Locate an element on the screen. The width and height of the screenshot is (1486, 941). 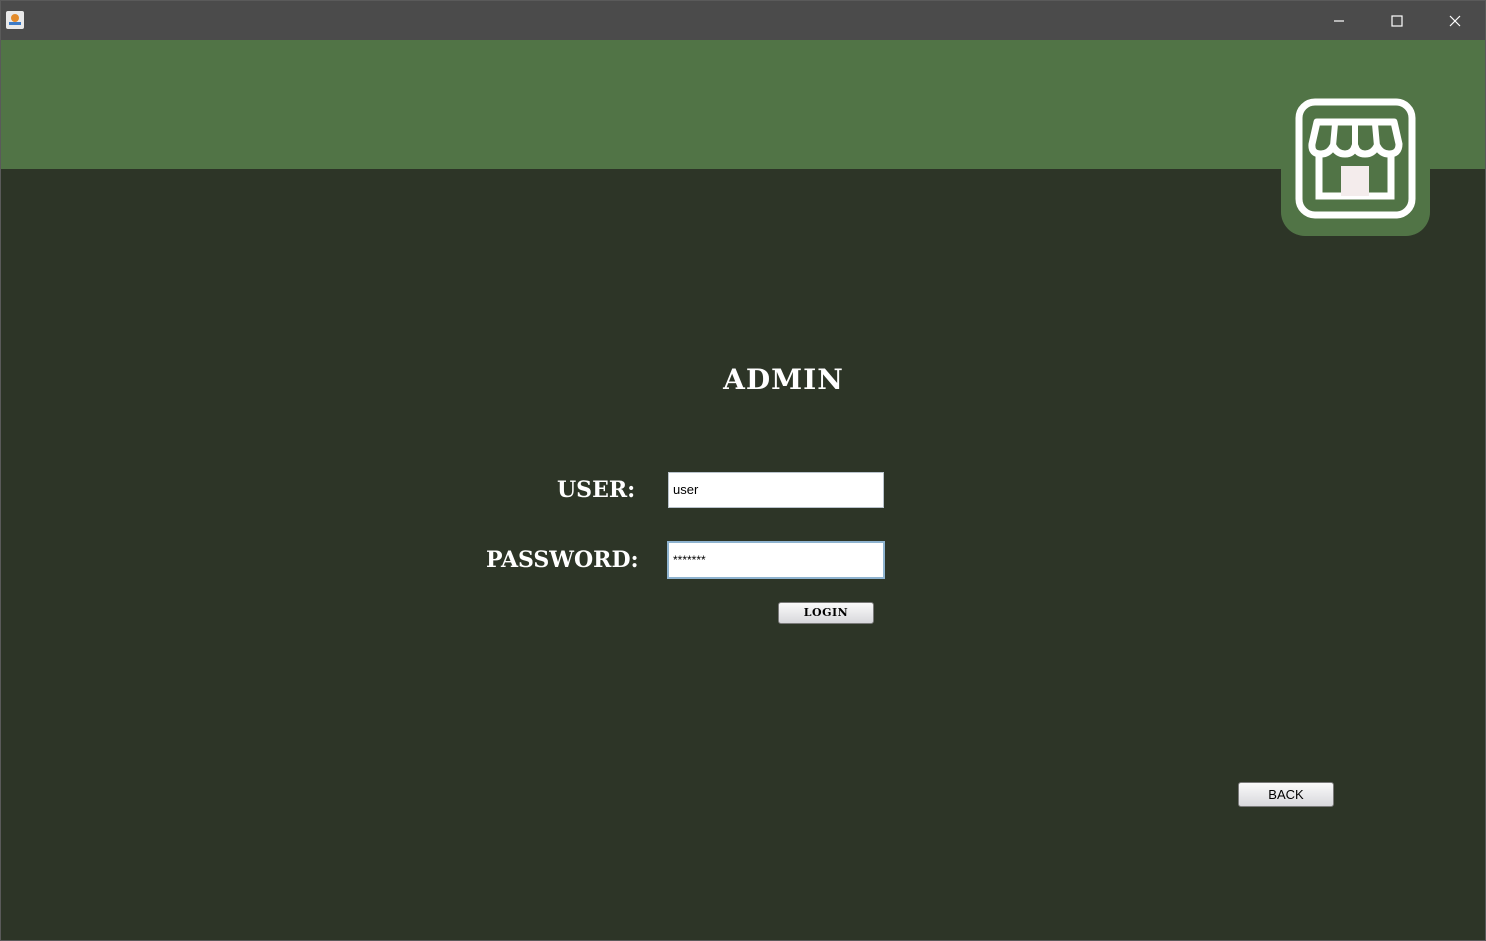
storefront-icon is located at coordinates (1355, 158).